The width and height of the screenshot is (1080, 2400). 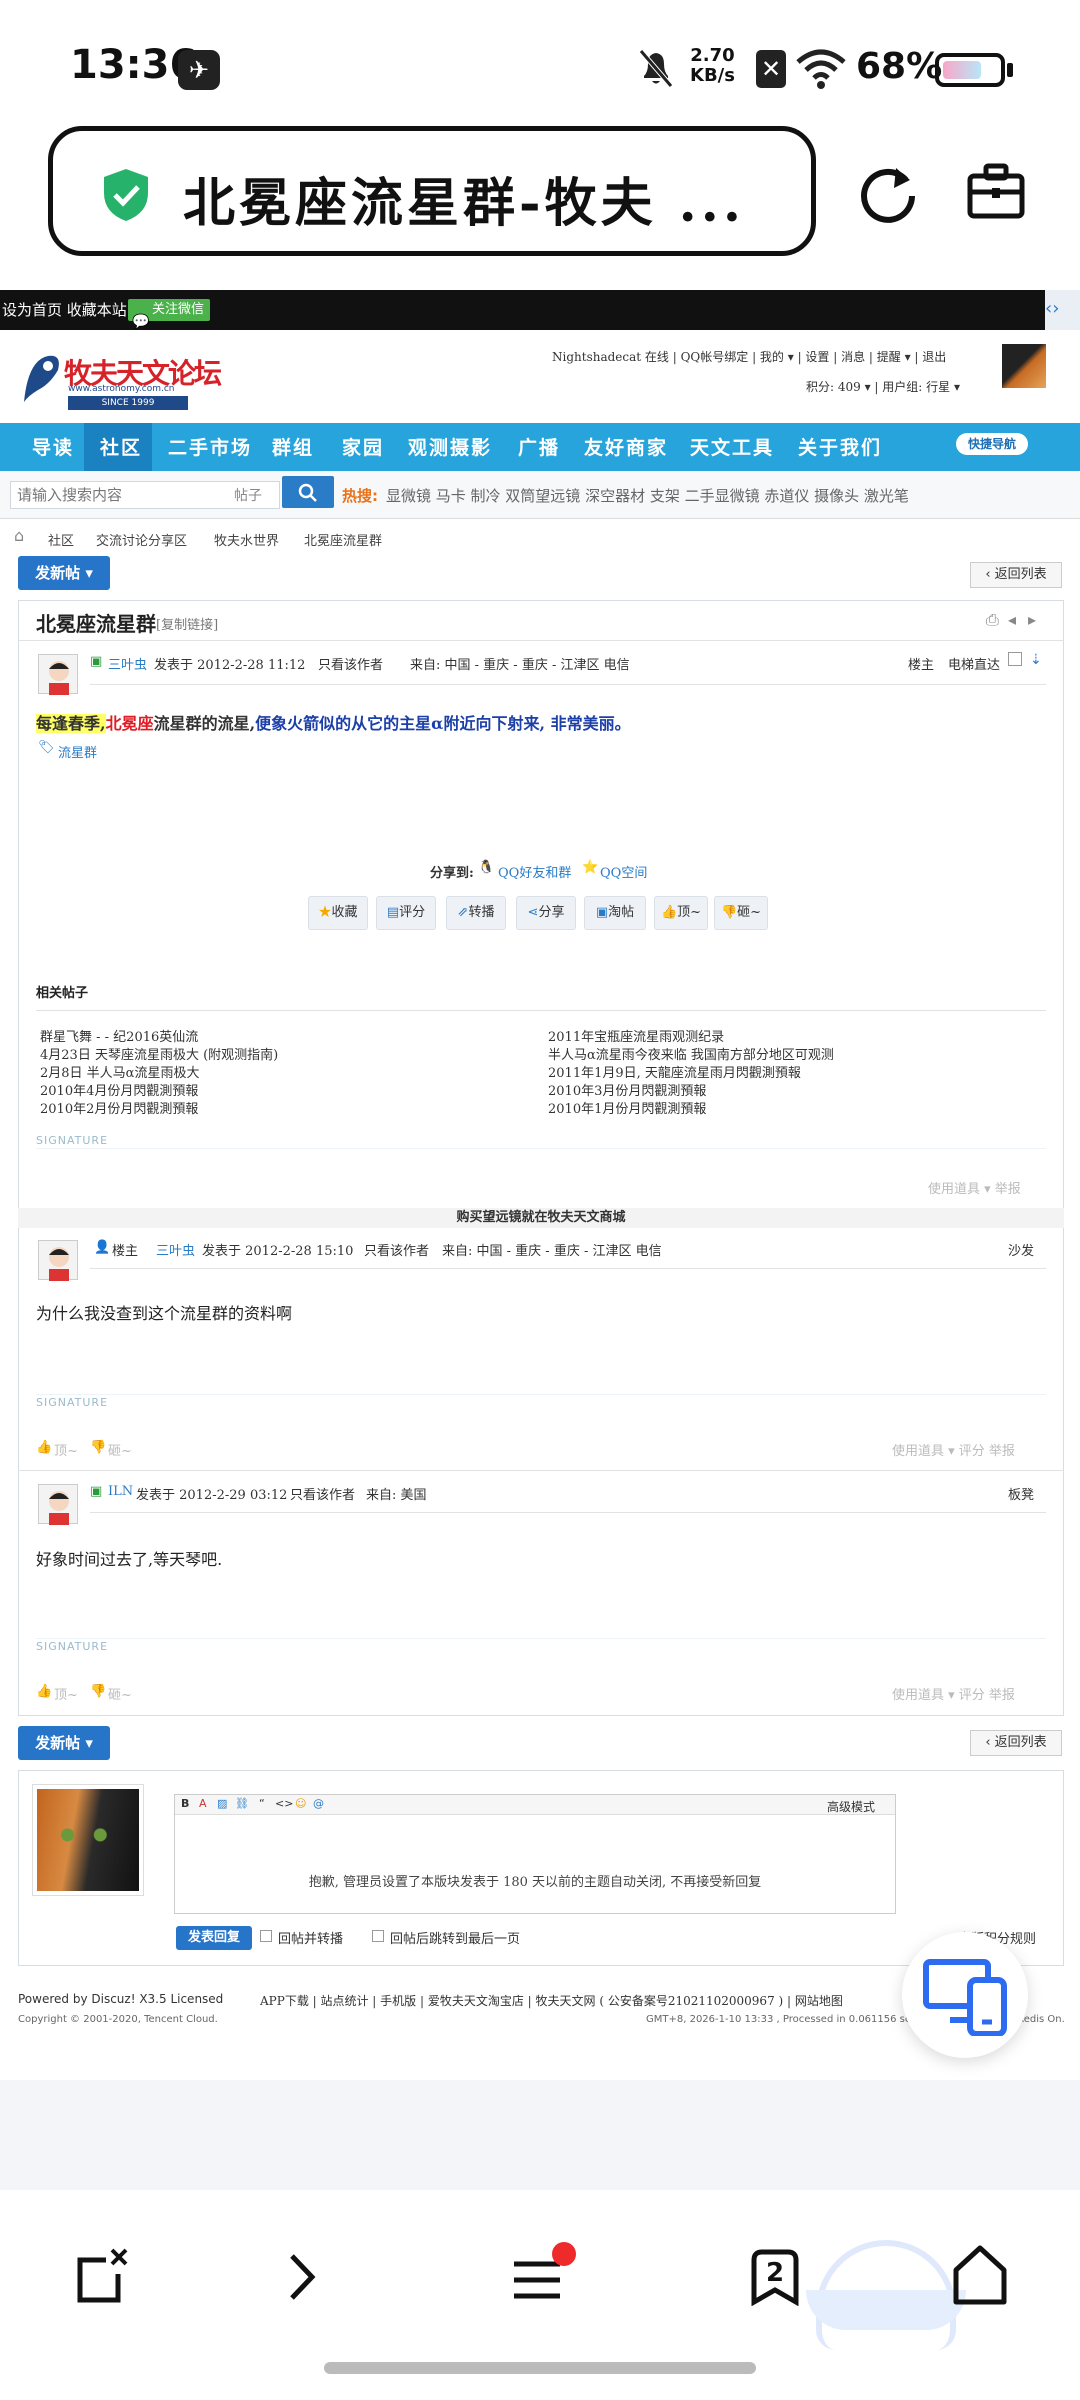 I want to click on related-post: 2010年1月份月閃觀測預報, so click(x=627, y=1107).